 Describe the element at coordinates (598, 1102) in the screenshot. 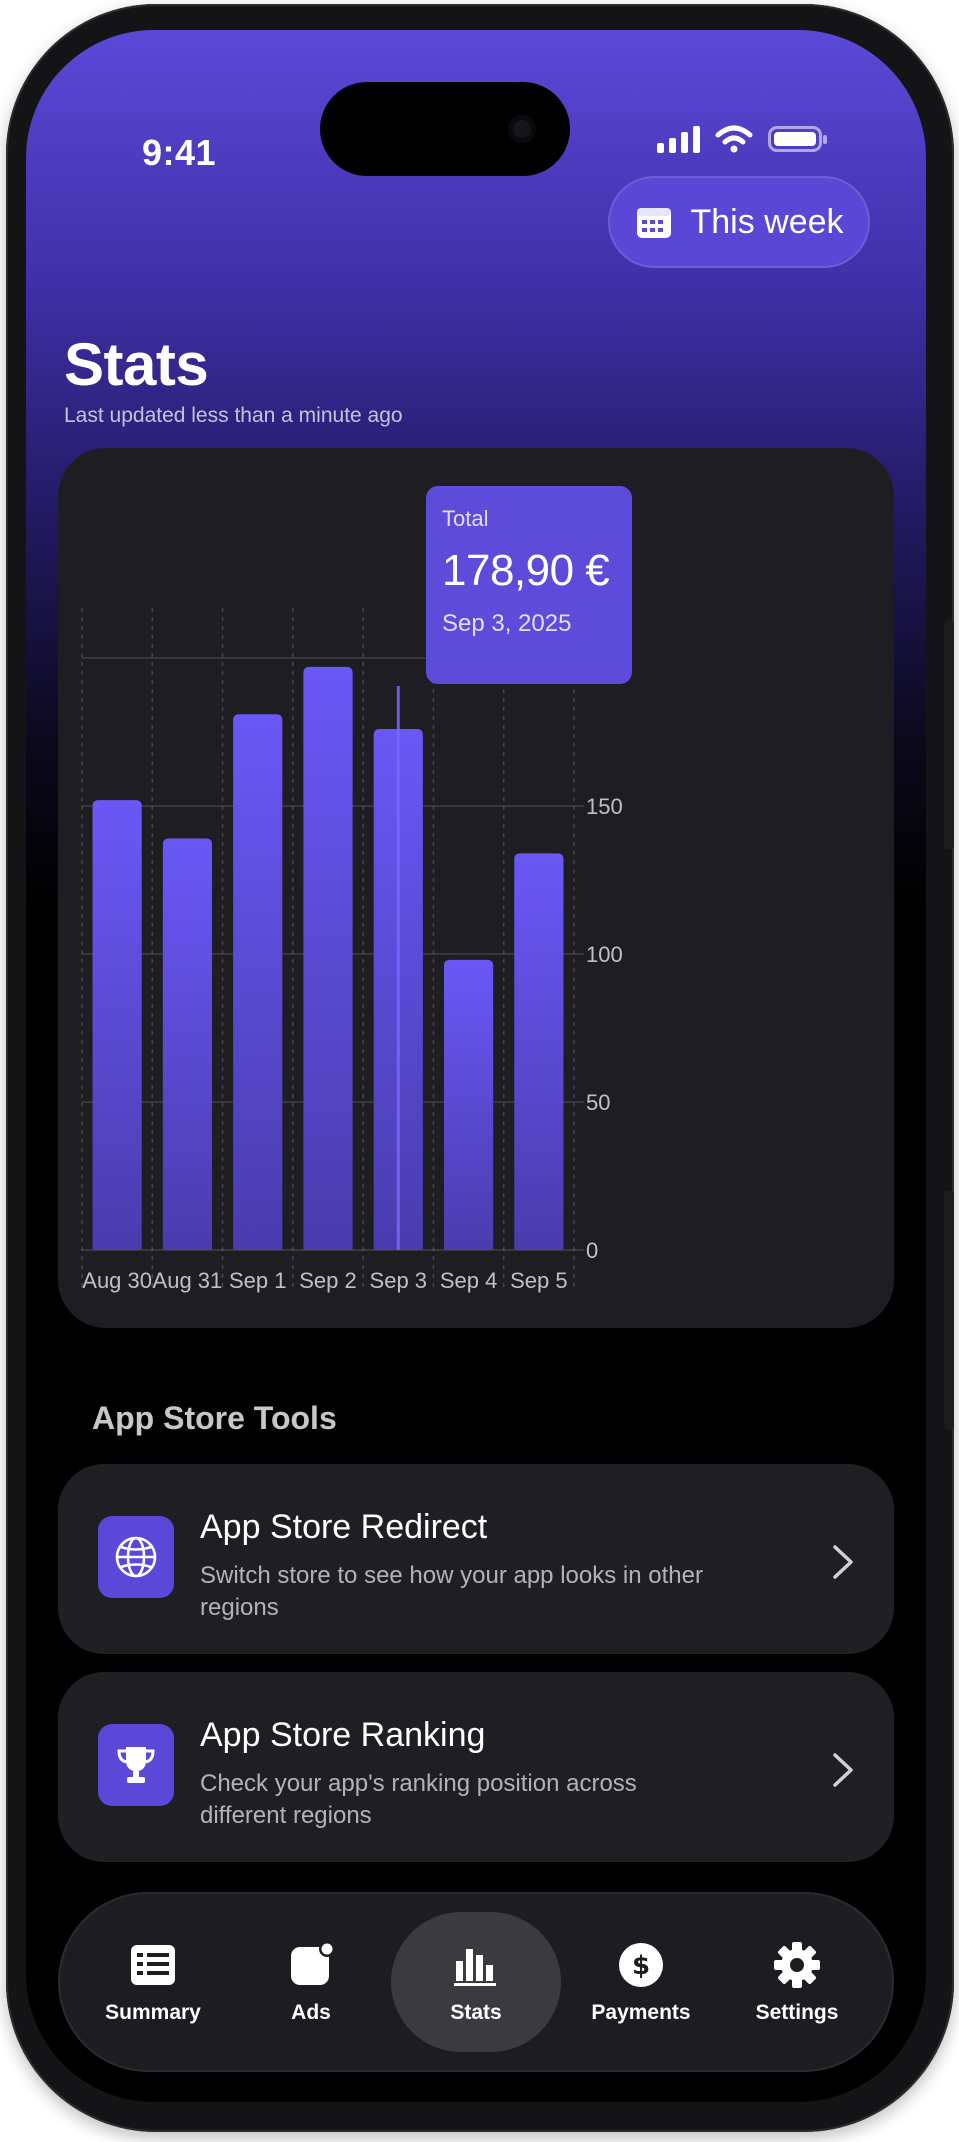

I see `y-axis-tick-label: 50` at that location.